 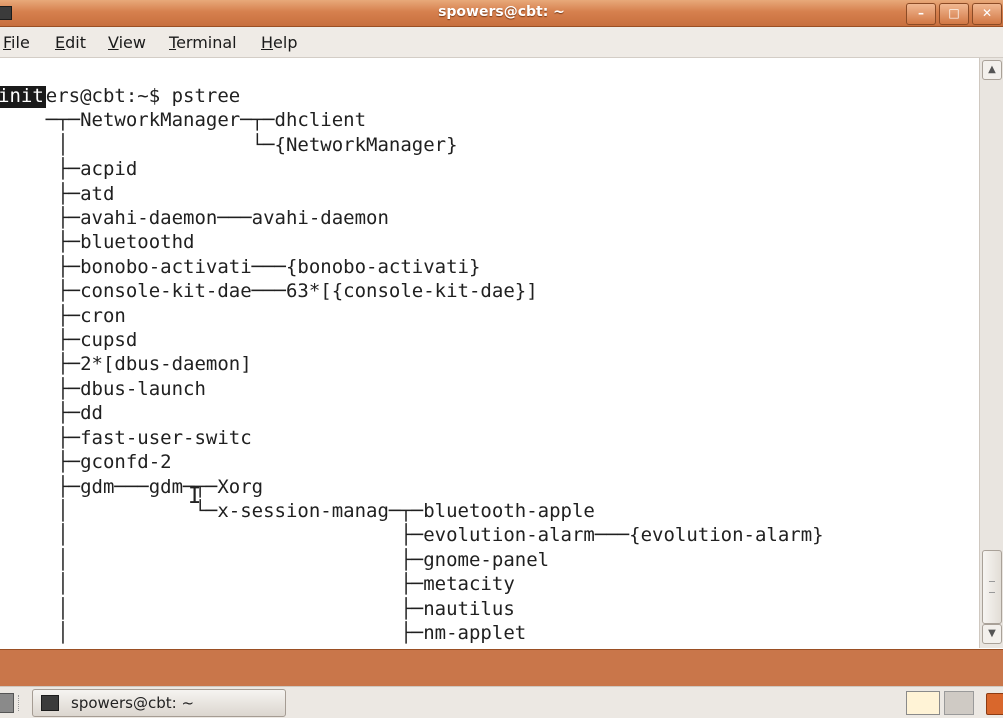 What do you see at coordinates (20, 703) in the screenshot?
I see `panel-separator` at bounding box center [20, 703].